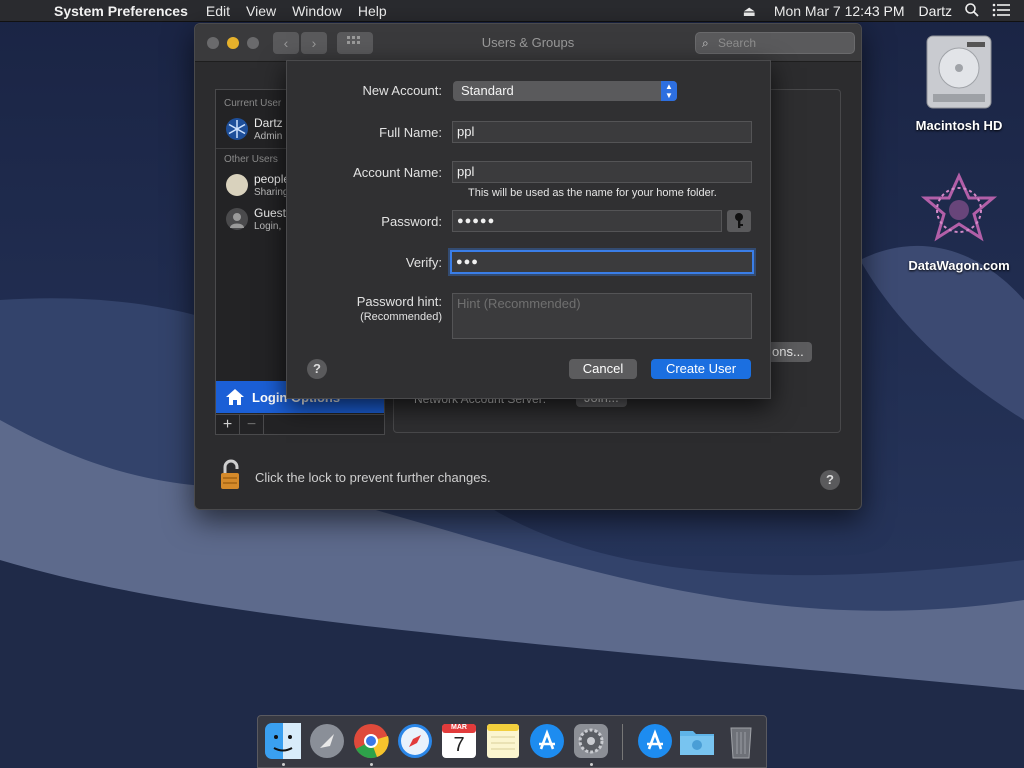 The height and width of the screenshot is (768, 1024). Describe the element at coordinates (402, 90) in the screenshot. I see `new-account-label: New Account:` at that location.